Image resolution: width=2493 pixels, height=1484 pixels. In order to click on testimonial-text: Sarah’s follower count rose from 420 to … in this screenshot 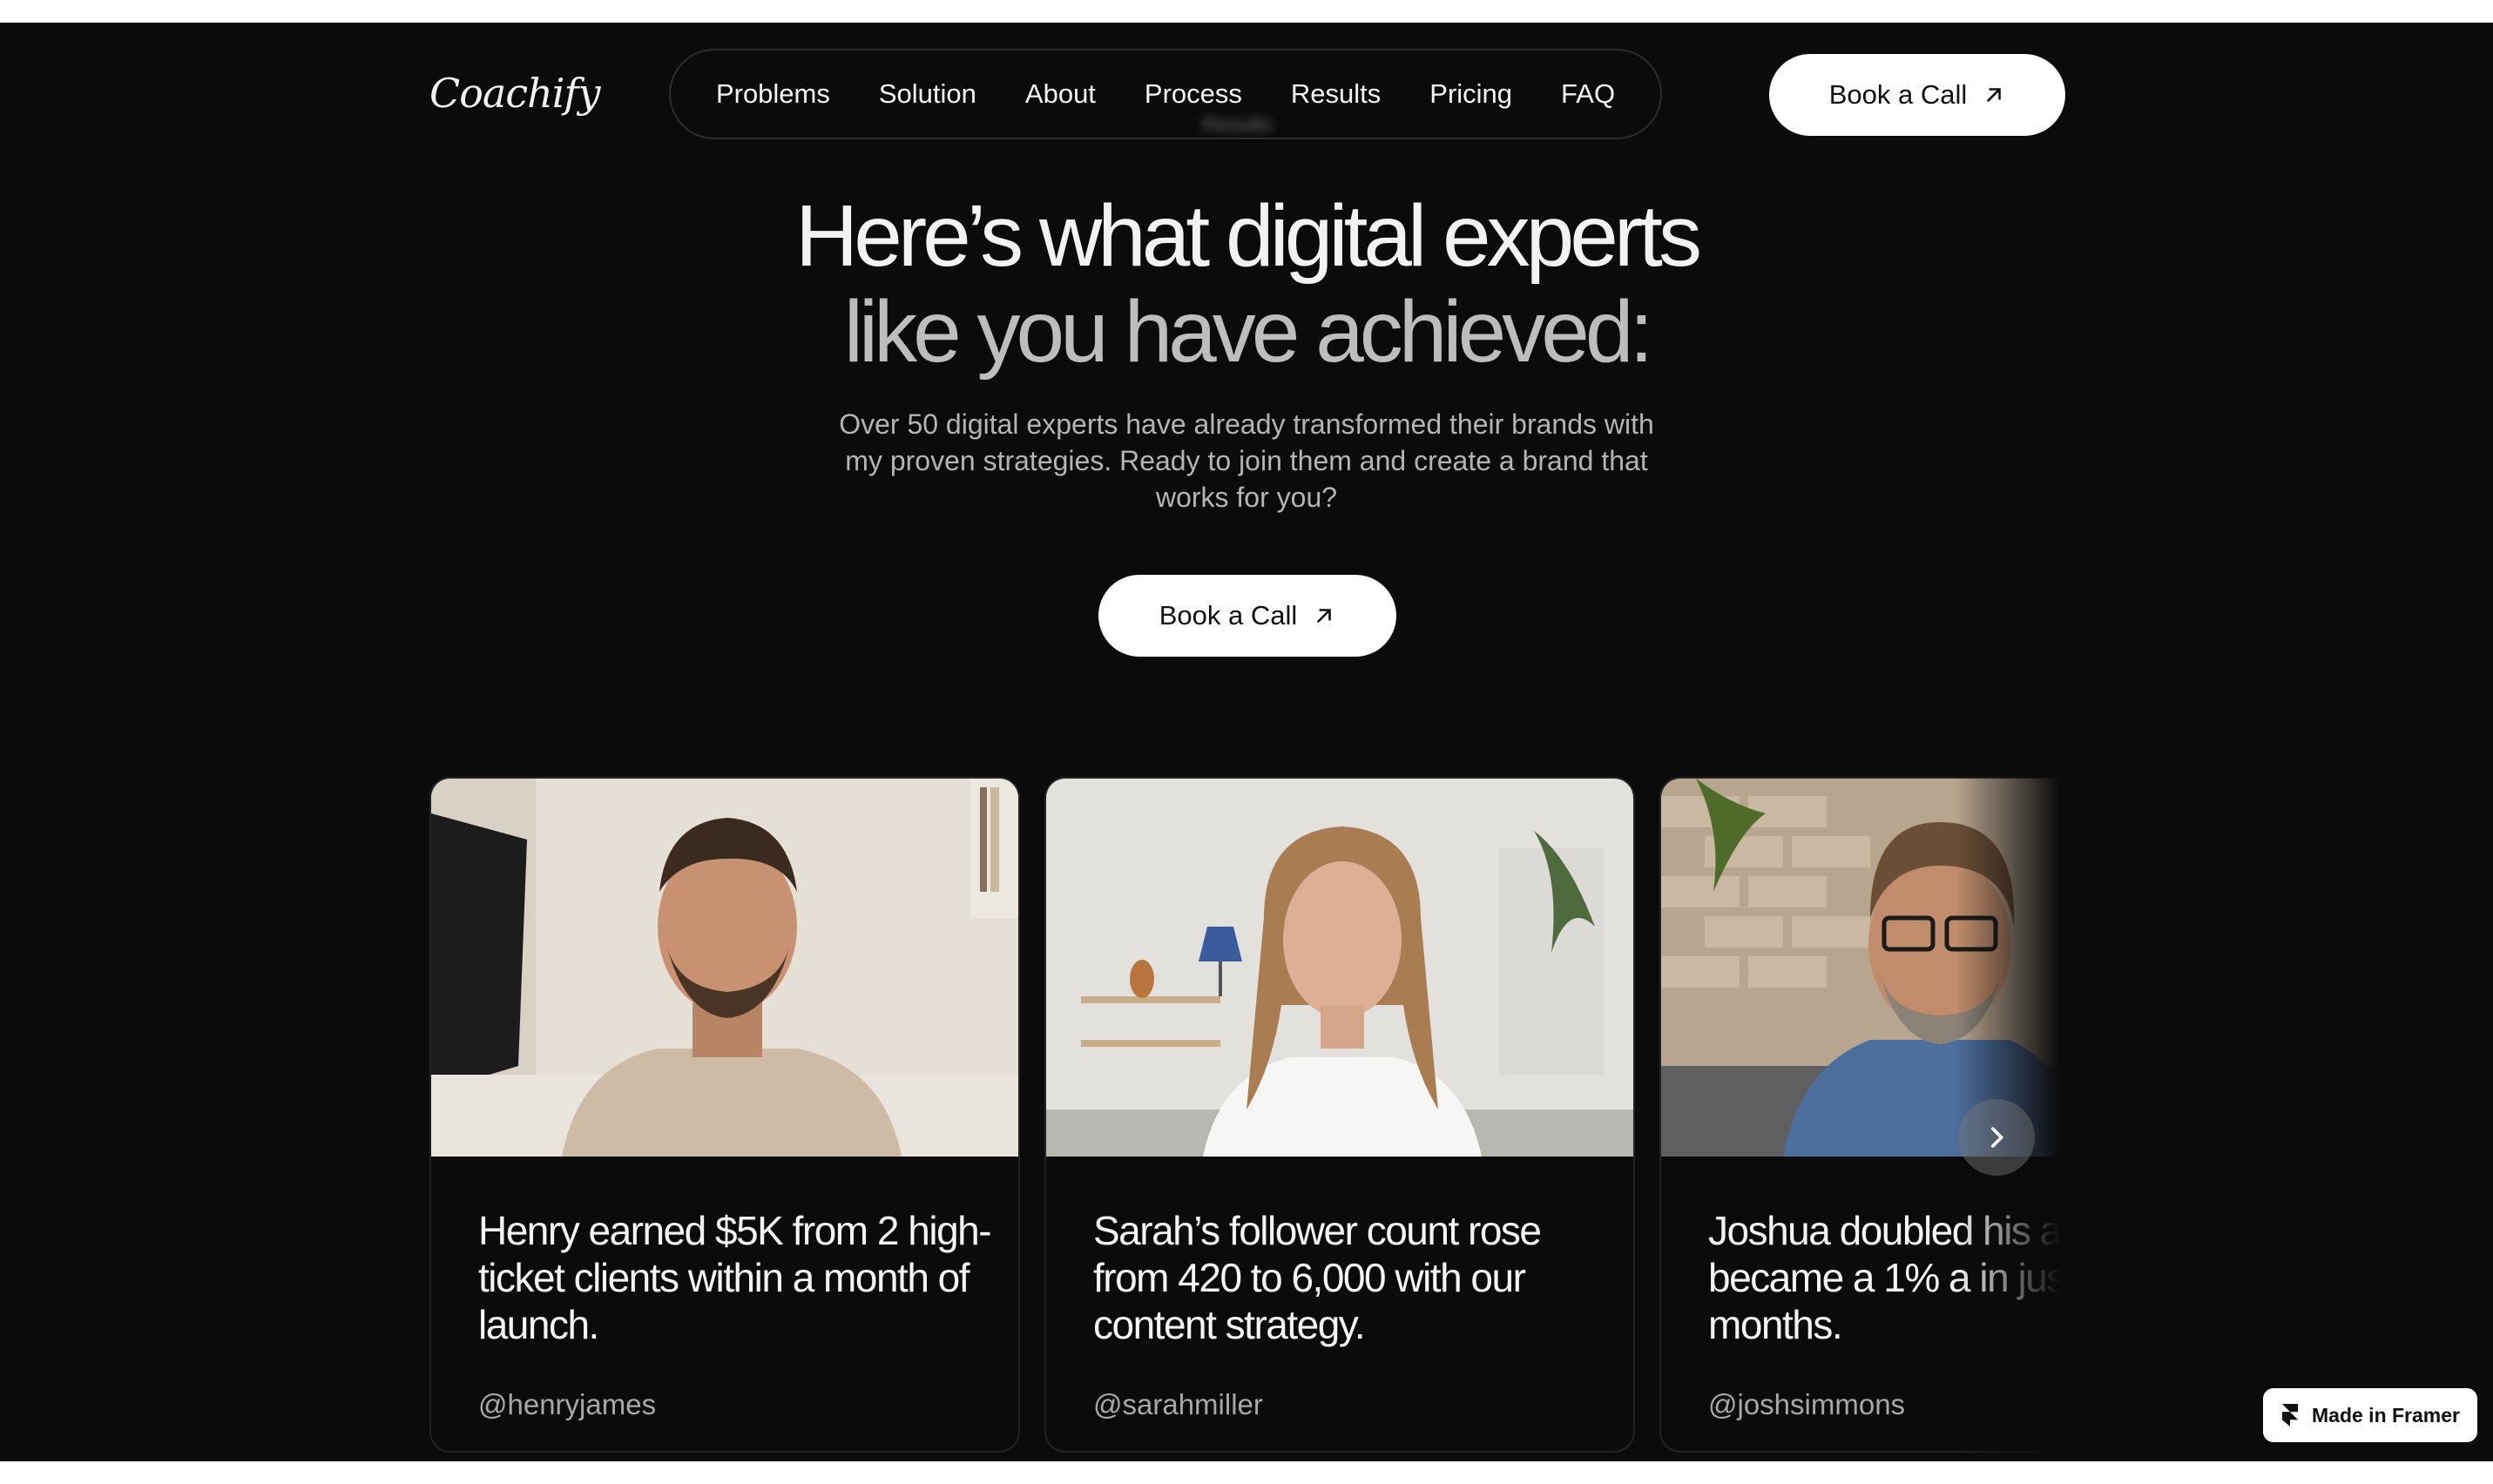, I will do `click(1318, 1277)`.